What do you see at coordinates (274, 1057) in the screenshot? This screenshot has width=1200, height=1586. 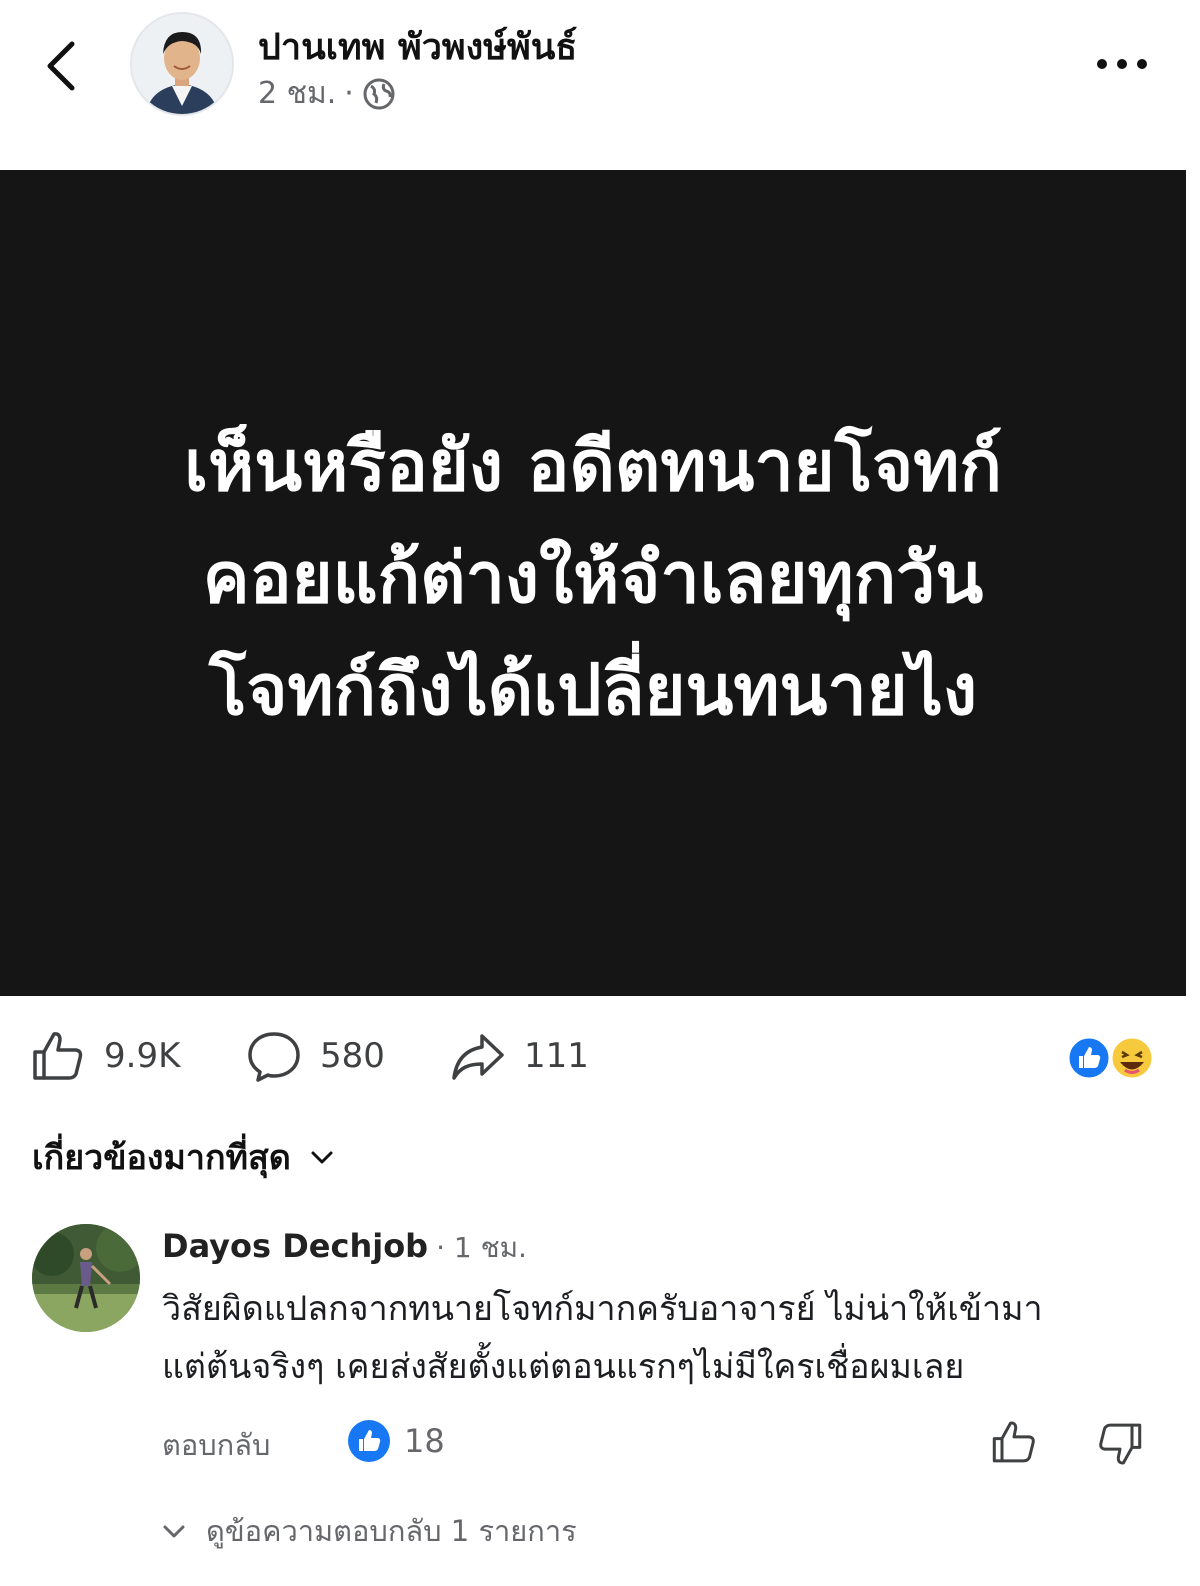 I see `comment-icon` at bounding box center [274, 1057].